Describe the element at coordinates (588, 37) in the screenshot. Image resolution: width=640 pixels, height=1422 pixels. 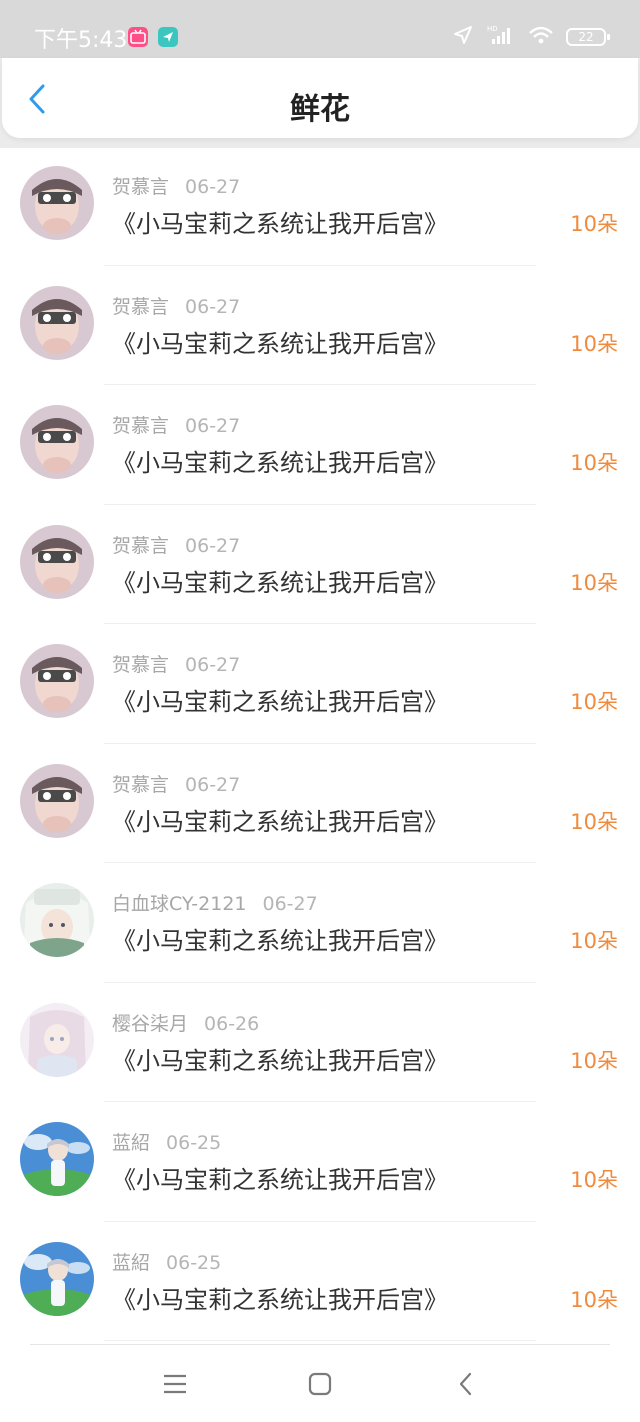
I see `battery-icon: 22` at that location.